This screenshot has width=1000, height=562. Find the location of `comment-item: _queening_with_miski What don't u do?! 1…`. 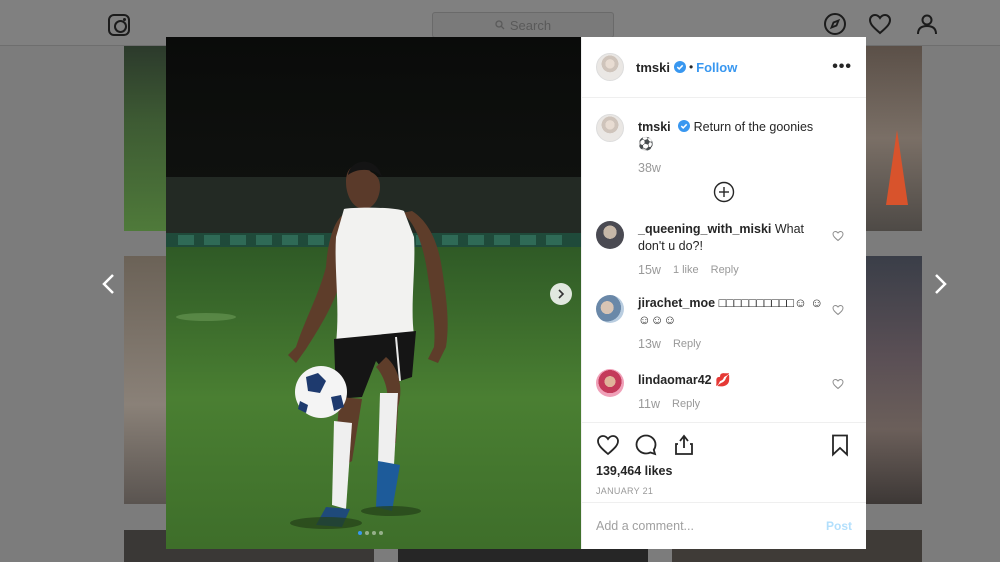

comment-item: _queening_with_miski What don't u do?! 1… is located at coordinates (724, 249).